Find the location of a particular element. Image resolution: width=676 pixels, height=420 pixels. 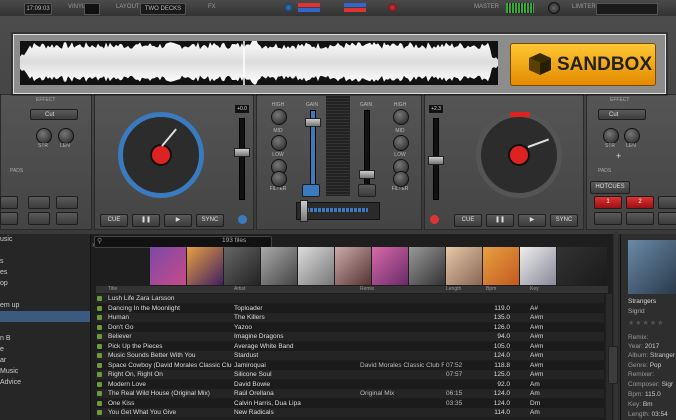

column-header-artist: Artist is located at coordinates (239, 289).